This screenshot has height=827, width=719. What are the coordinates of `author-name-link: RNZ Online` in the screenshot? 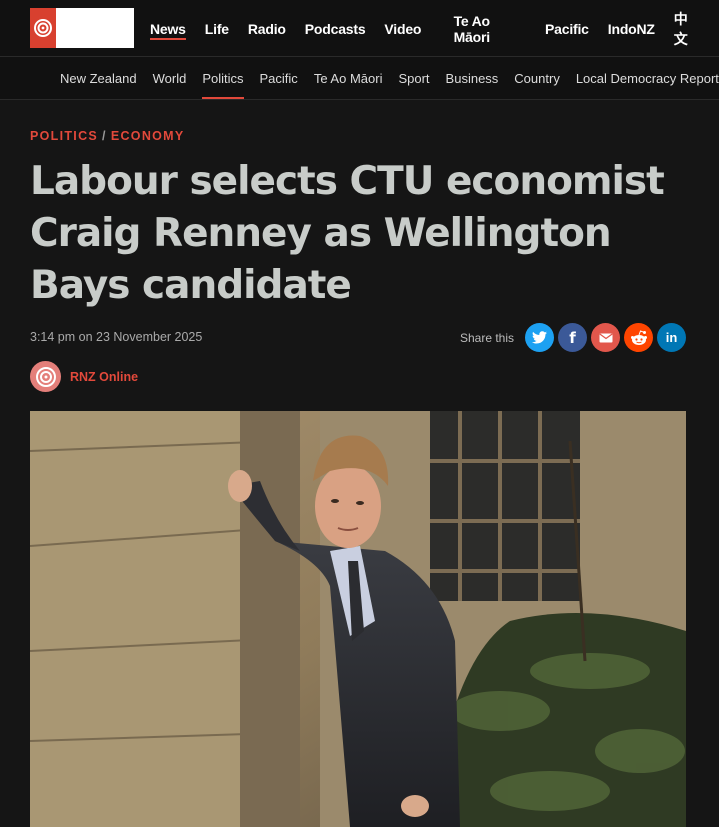 It's located at (104, 377).